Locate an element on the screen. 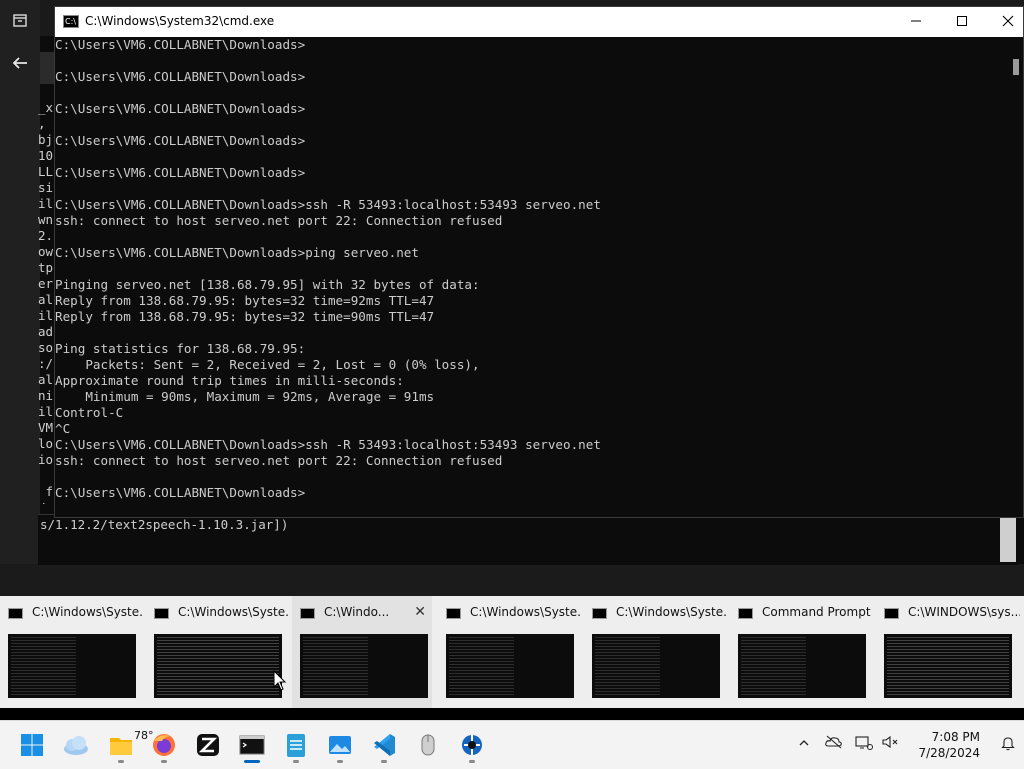  vscode-icon is located at coordinates (384, 745).